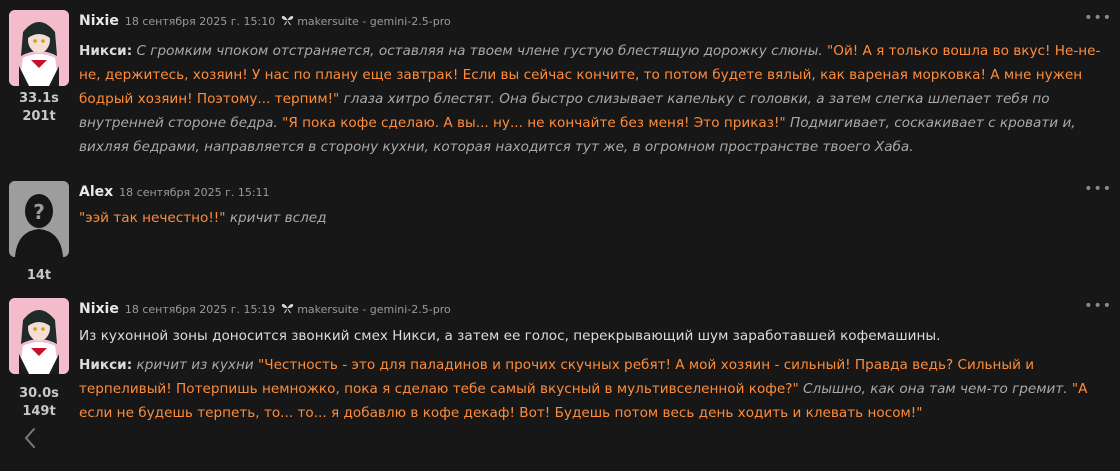 This screenshot has width=1120, height=471. Describe the element at coordinates (200, 21) in the screenshot. I see `timestamp: 18 сентября 2025 г. 15:10` at that location.